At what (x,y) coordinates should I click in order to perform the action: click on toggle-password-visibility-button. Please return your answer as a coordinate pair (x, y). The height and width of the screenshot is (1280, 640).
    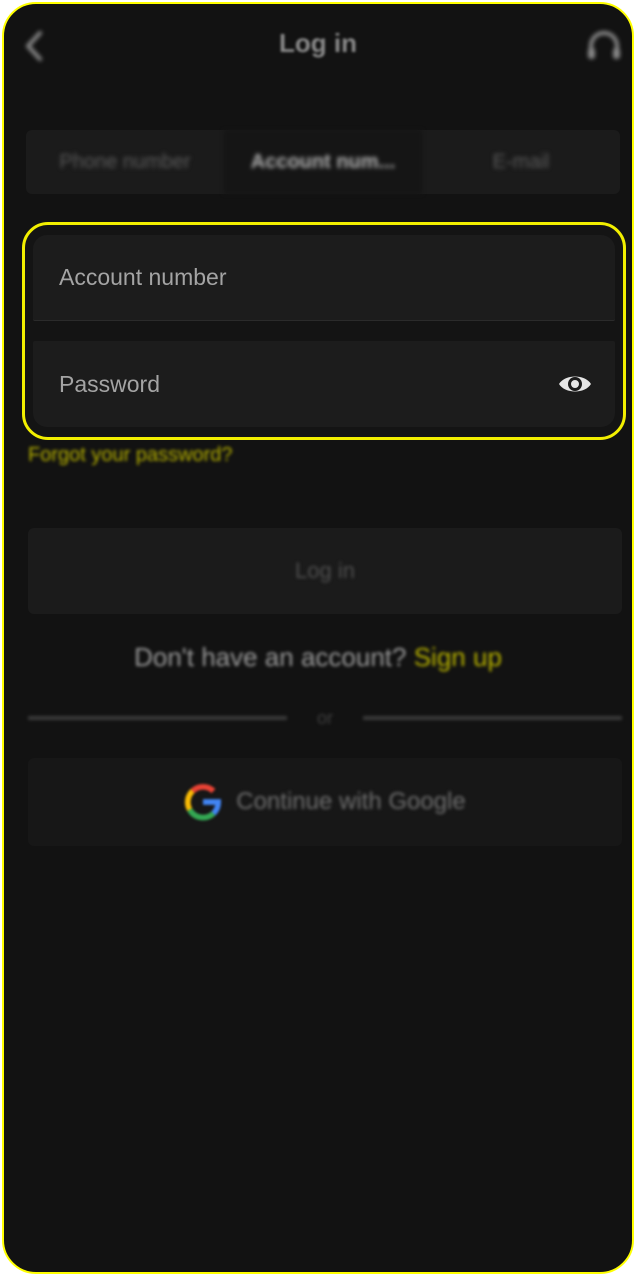
    Looking at the image, I should click on (575, 384).